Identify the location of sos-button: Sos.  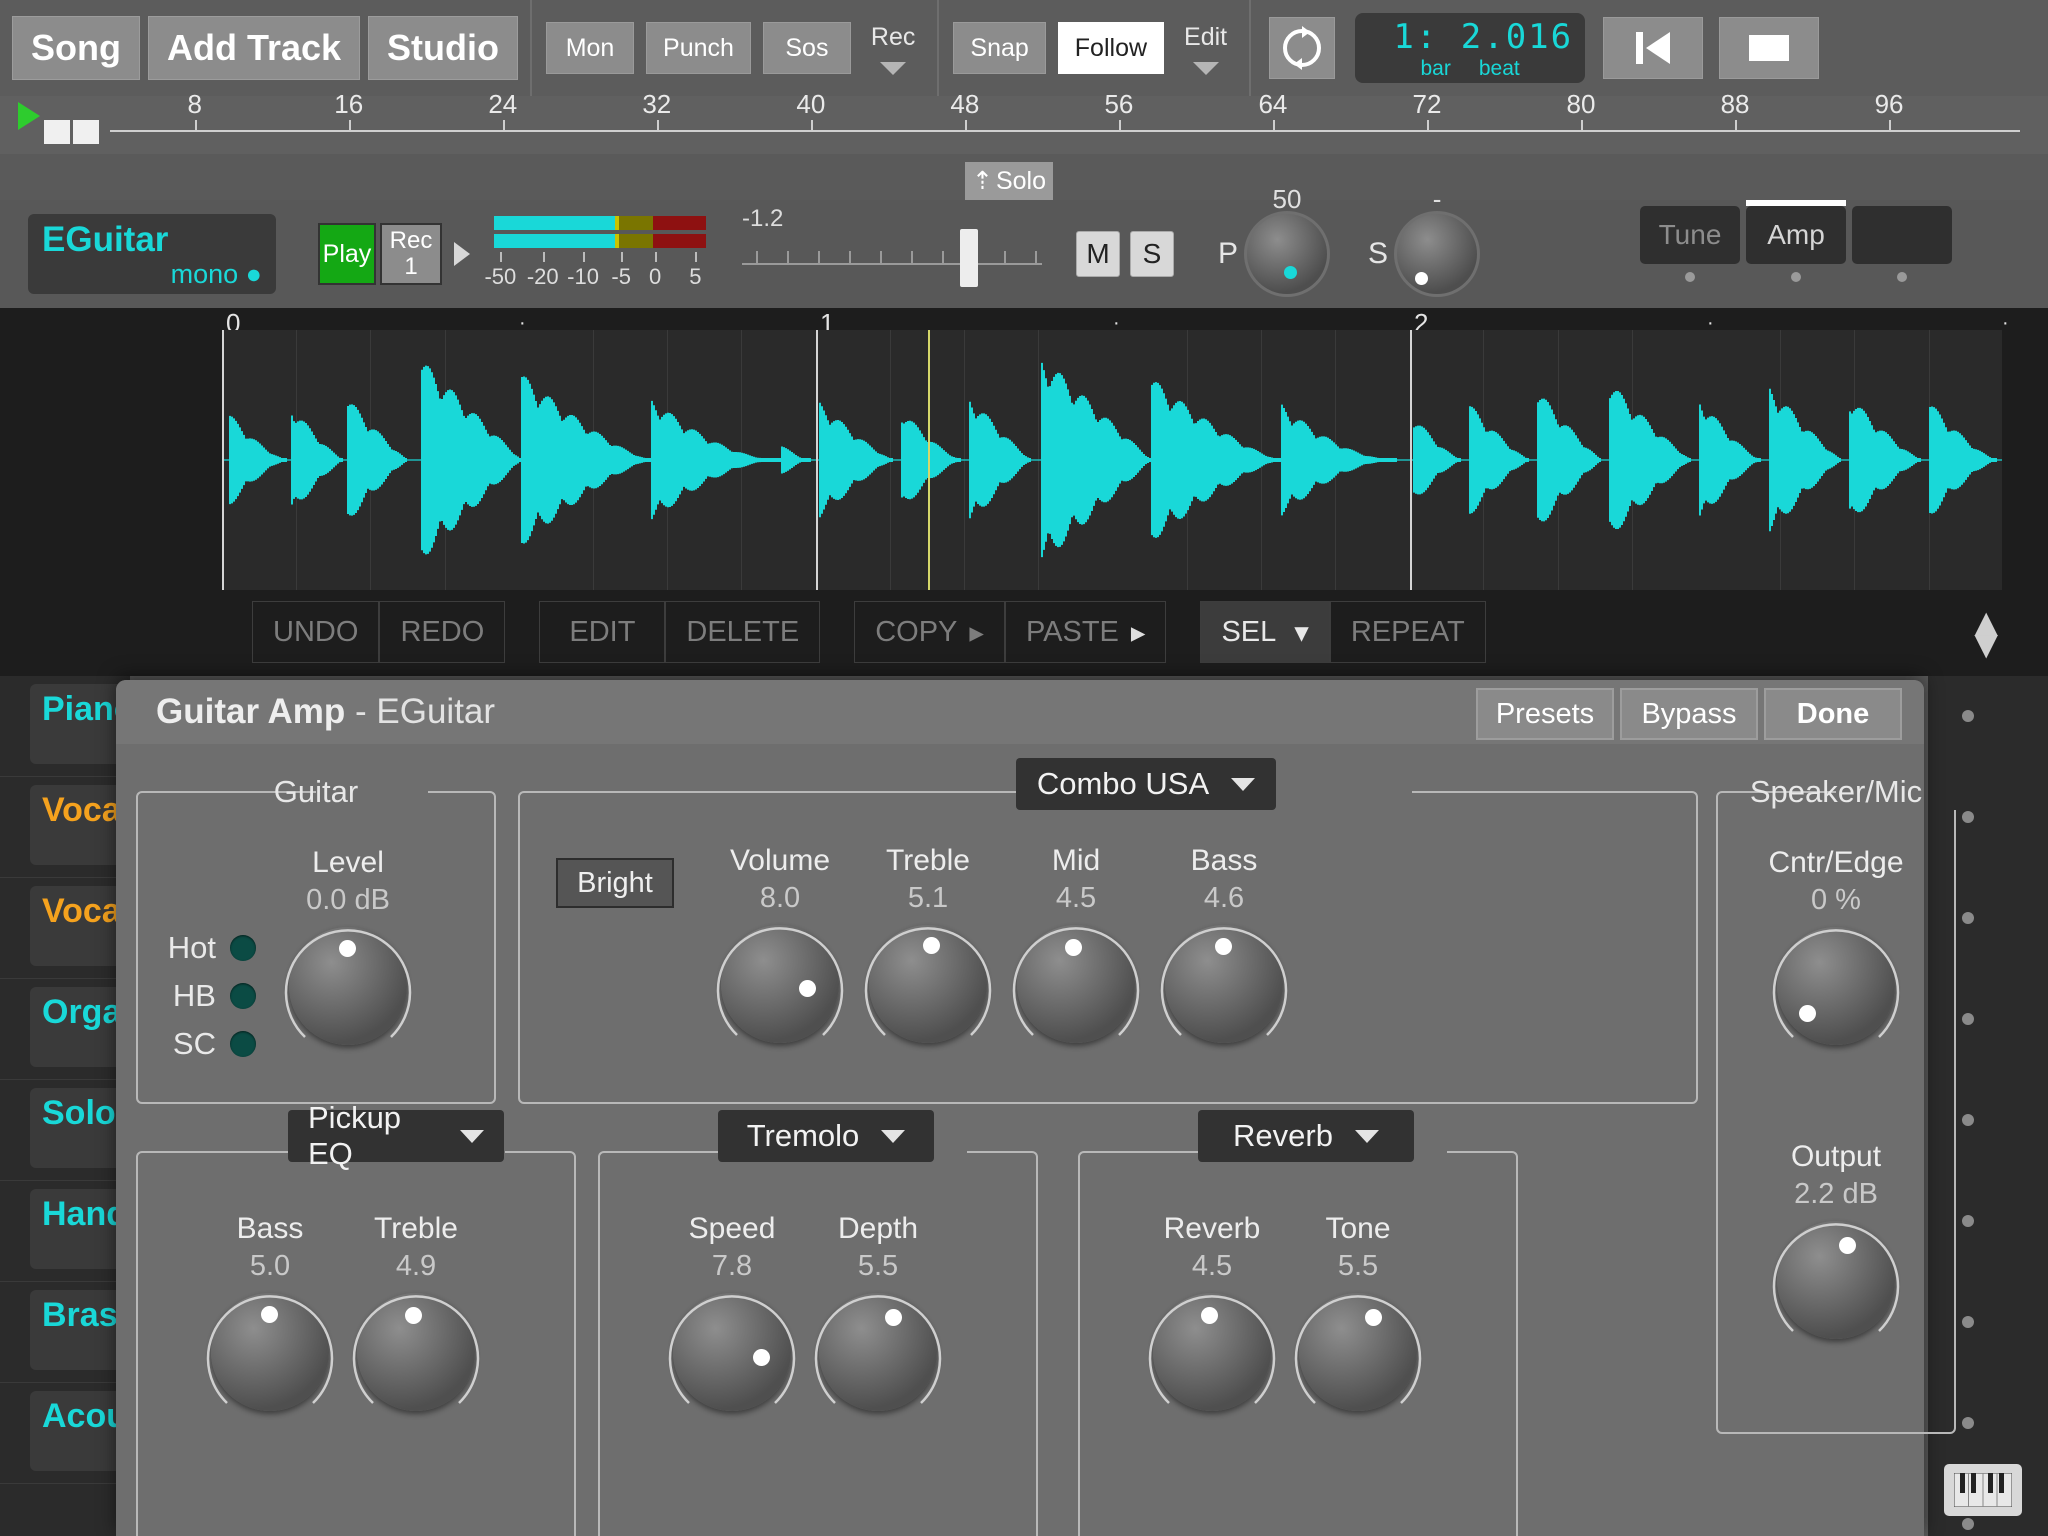
(806, 48).